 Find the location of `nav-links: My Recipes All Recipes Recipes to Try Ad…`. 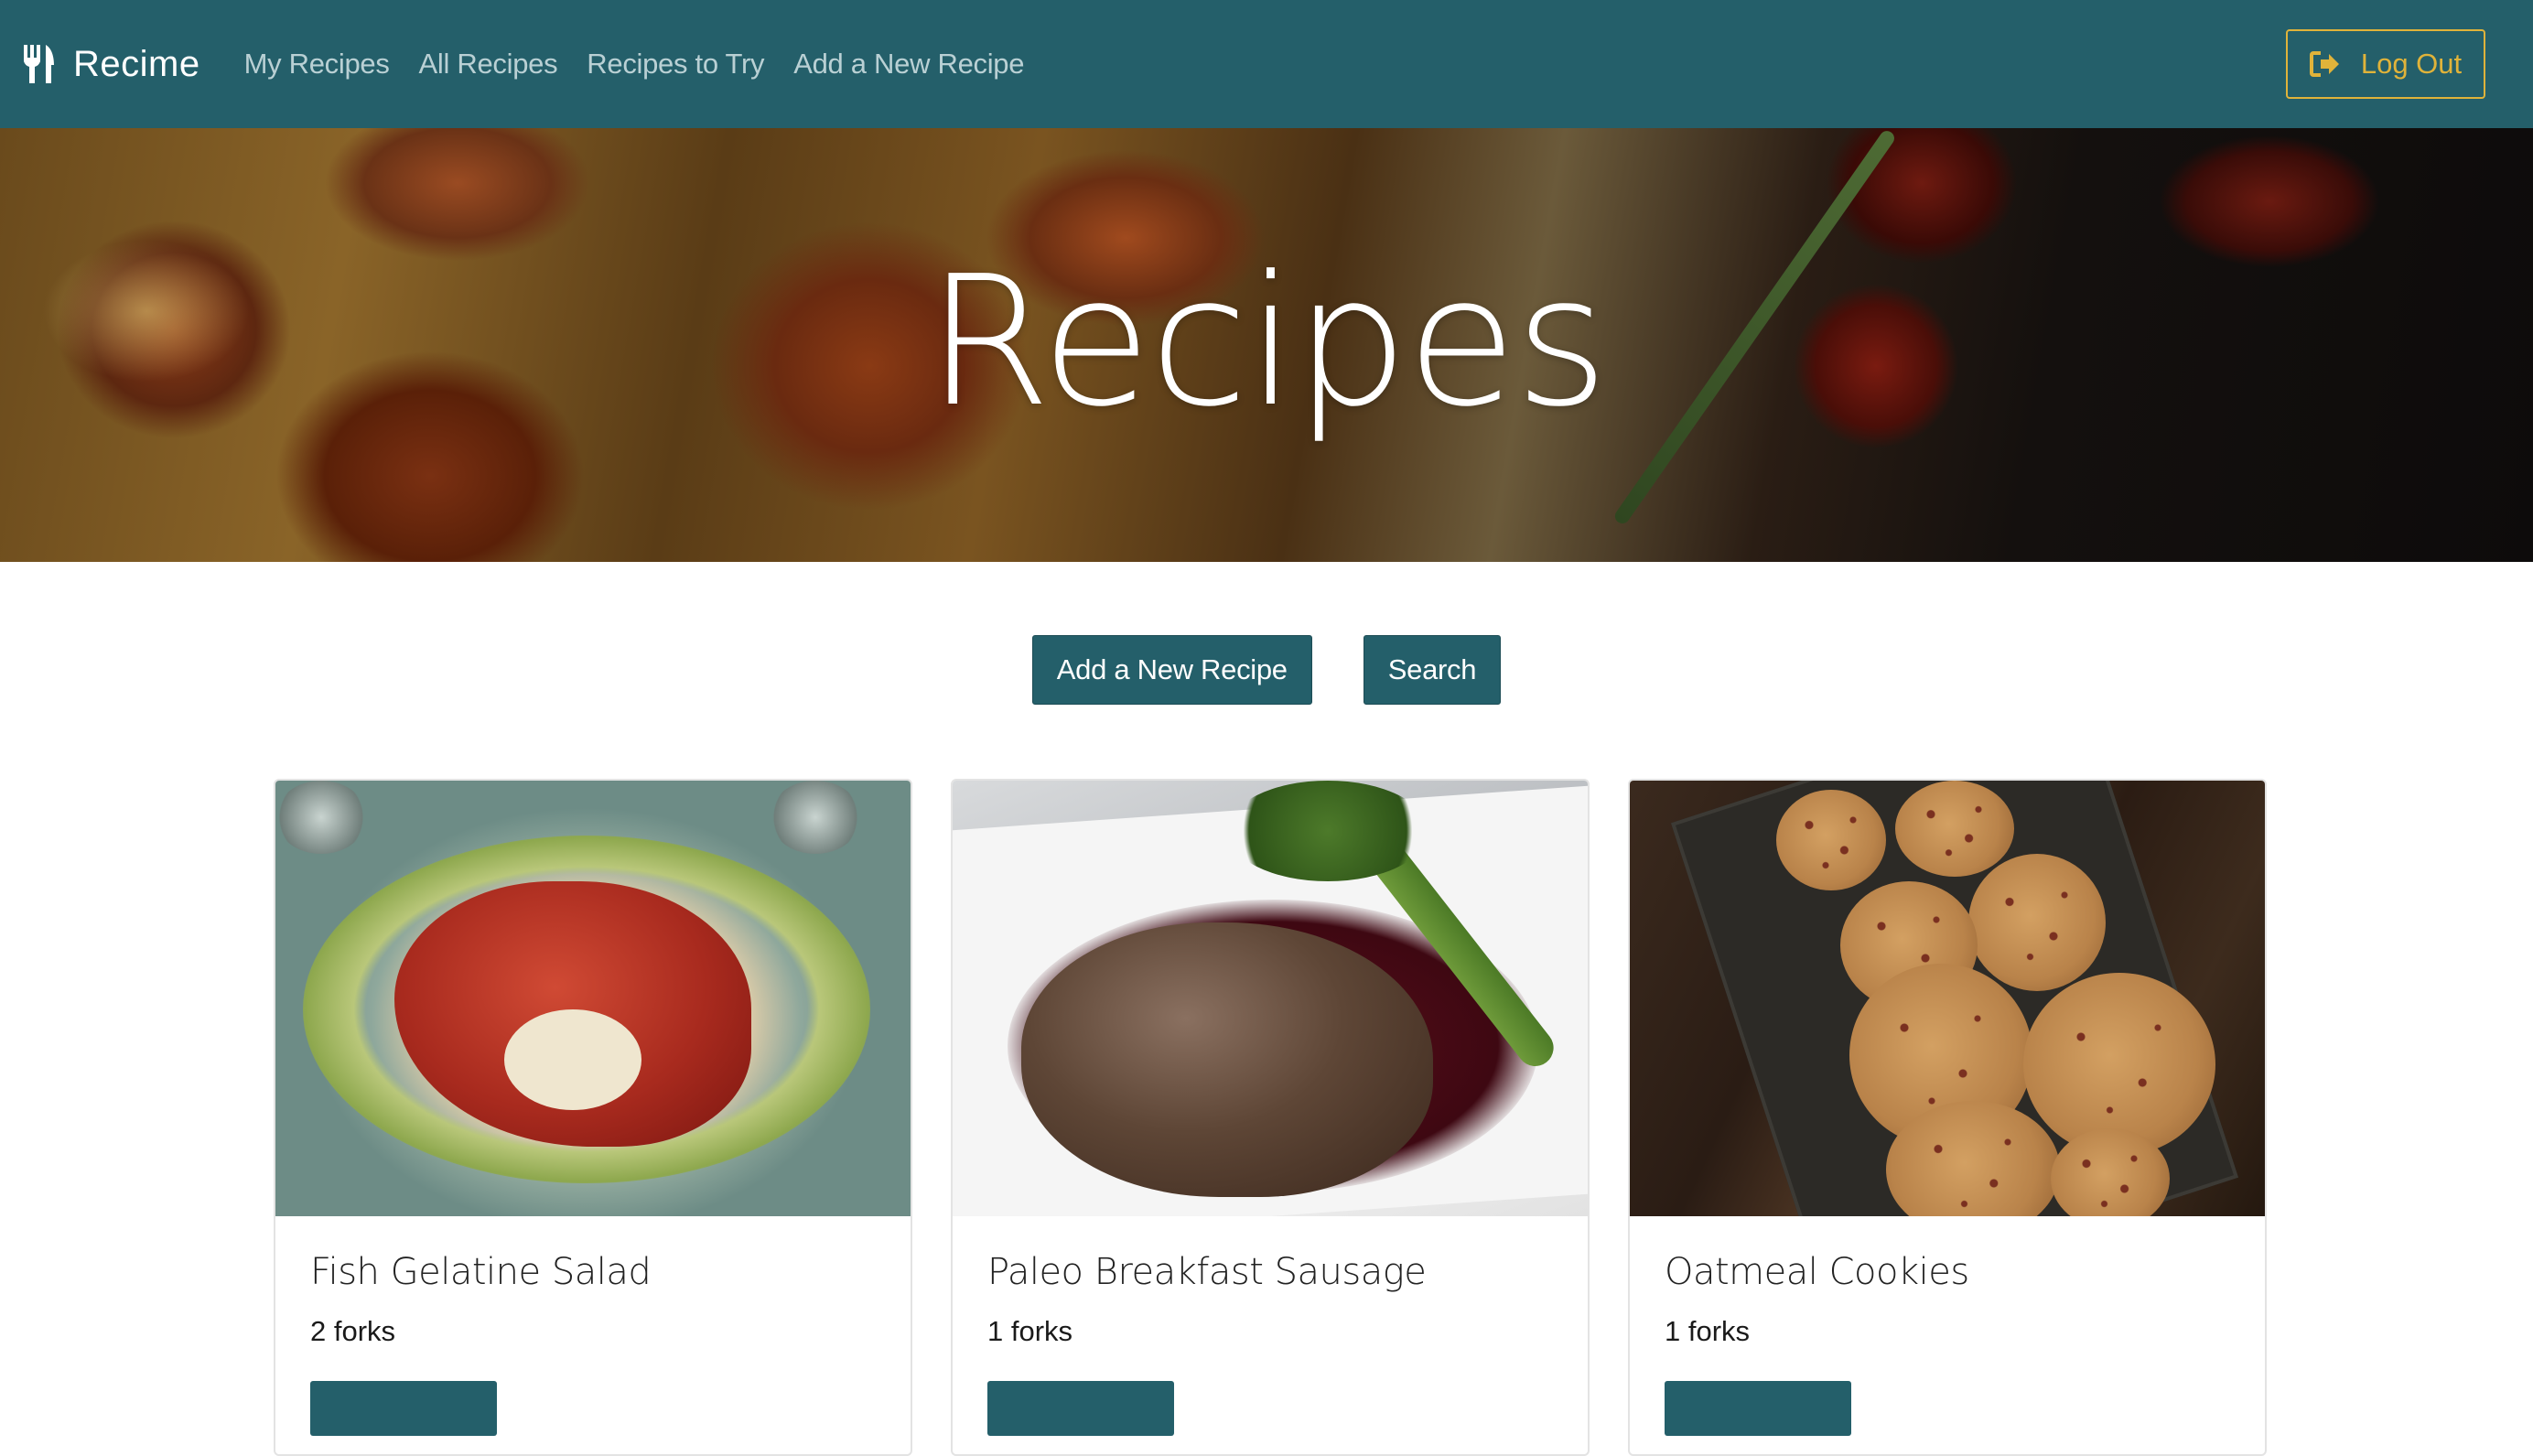

nav-links: My Recipes All Recipes Recipes to Try Ad… is located at coordinates (649, 64).